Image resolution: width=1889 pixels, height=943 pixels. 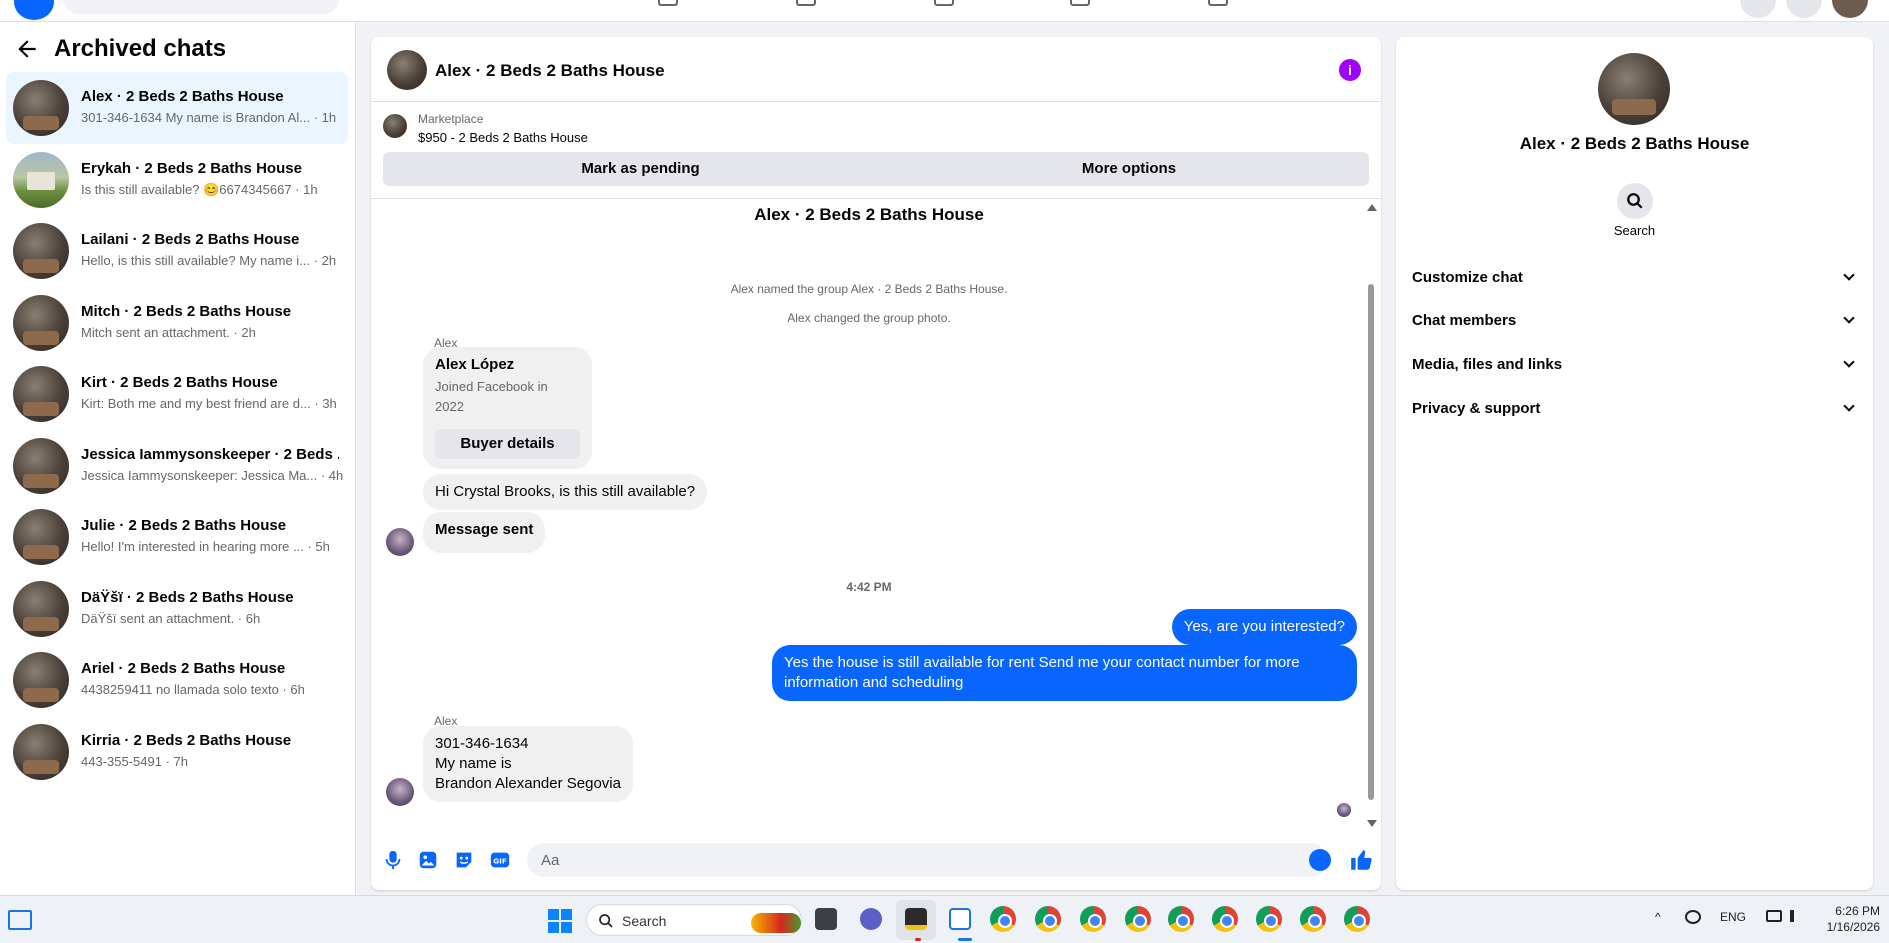 What do you see at coordinates (191, 168) in the screenshot?
I see `chat-name: Erykah · 2 Beds 2 Baths House` at bounding box center [191, 168].